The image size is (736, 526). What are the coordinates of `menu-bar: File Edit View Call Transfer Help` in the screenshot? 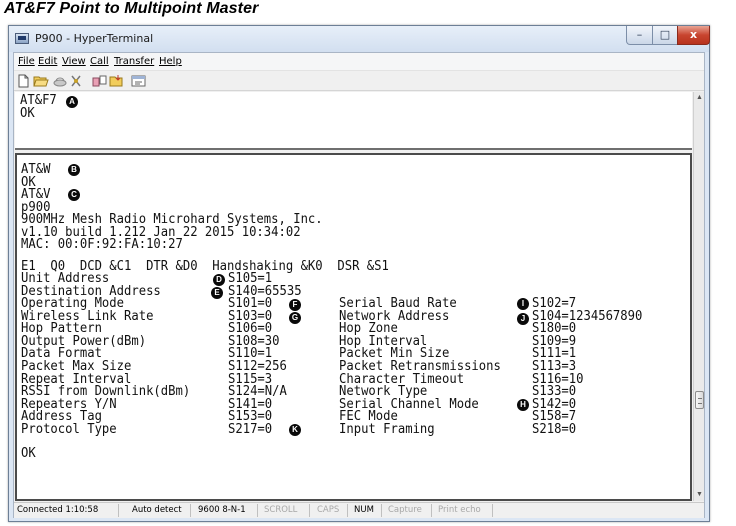 It's located at (359, 62).